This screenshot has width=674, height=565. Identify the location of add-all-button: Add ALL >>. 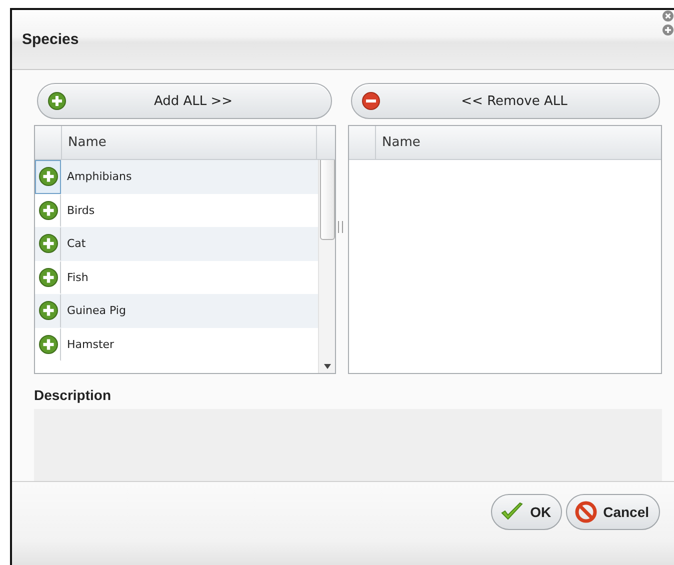
(184, 101).